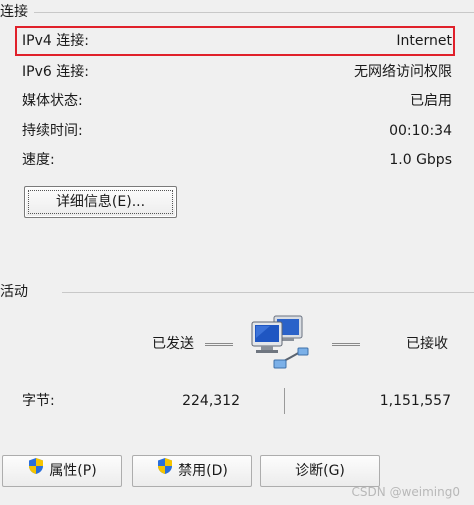 Image resolution: width=474 pixels, height=505 pixels. I want to click on sent-label: 已发送, so click(173, 344).